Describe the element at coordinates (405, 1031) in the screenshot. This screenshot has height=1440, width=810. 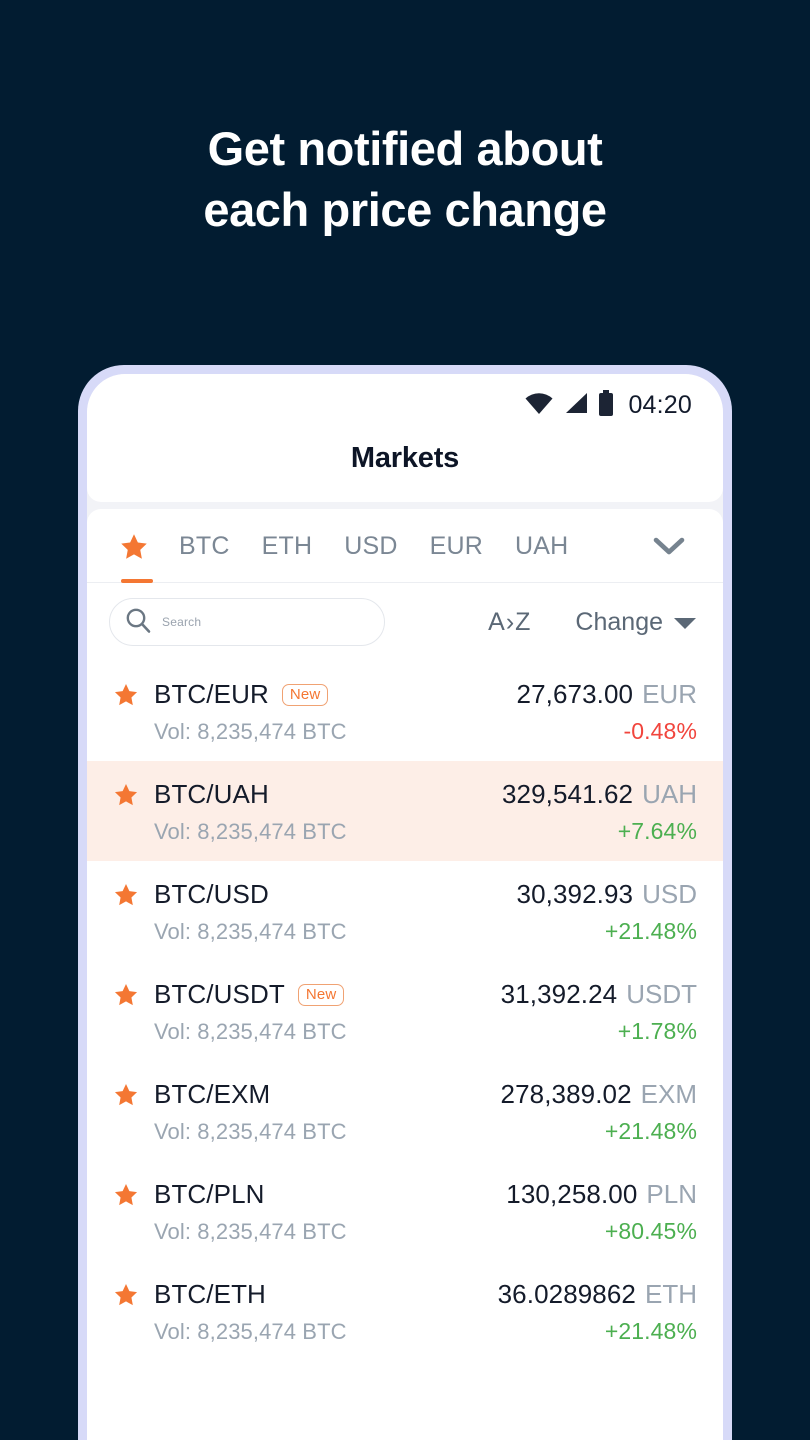
I see `market-row-secondary: Vol: 8,235,474 BTC +1.78%` at that location.